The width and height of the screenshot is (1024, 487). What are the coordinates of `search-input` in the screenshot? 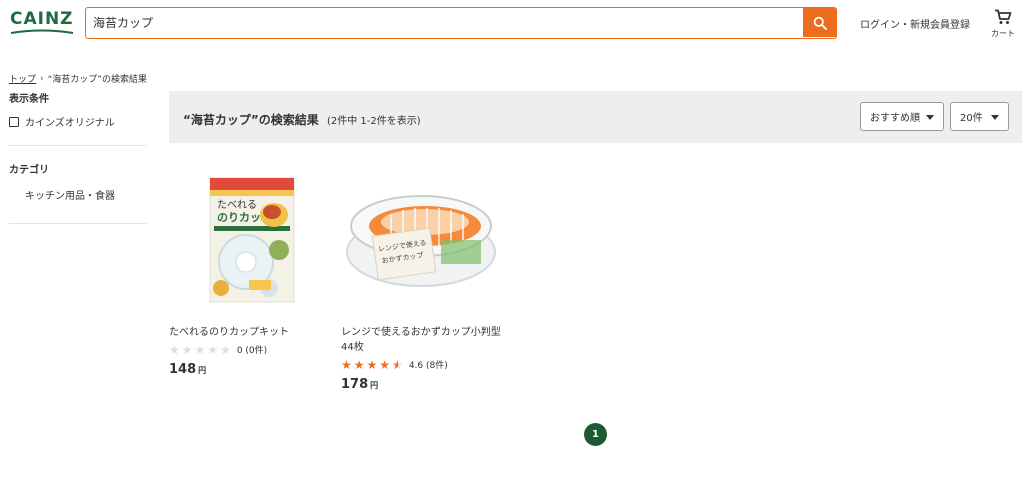 It's located at (444, 22).